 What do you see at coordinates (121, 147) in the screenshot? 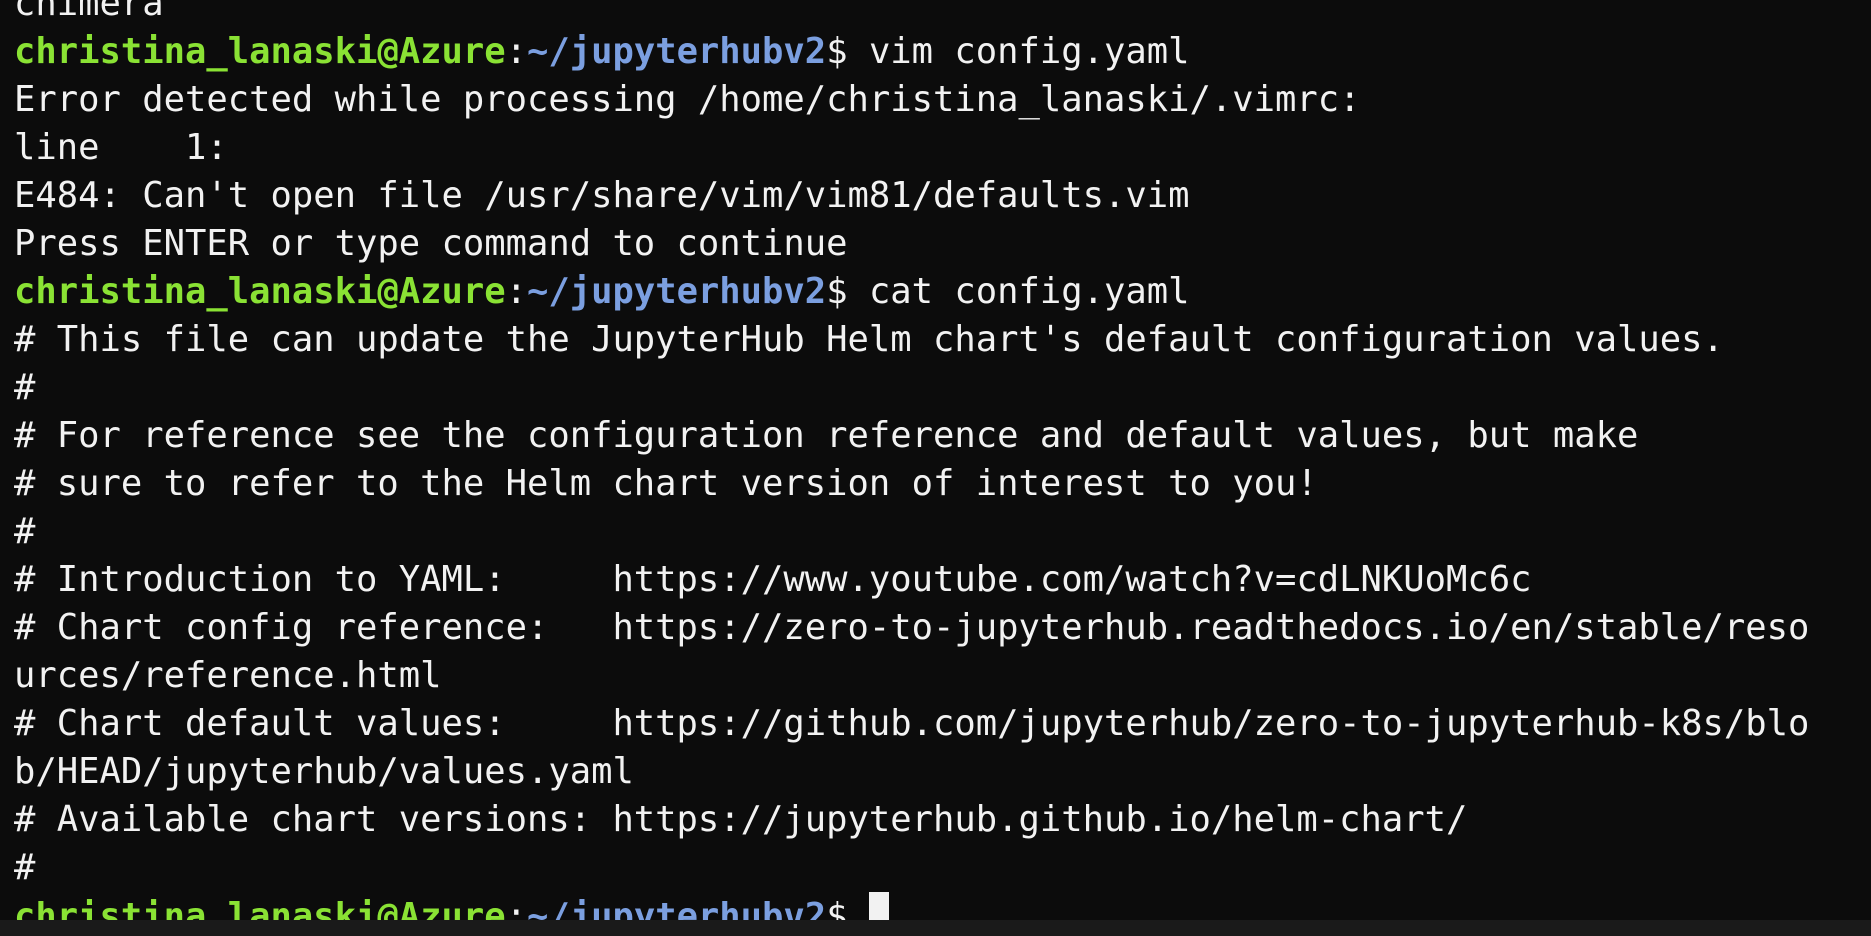
I see `output-line: line 1:` at bounding box center [121, 147].